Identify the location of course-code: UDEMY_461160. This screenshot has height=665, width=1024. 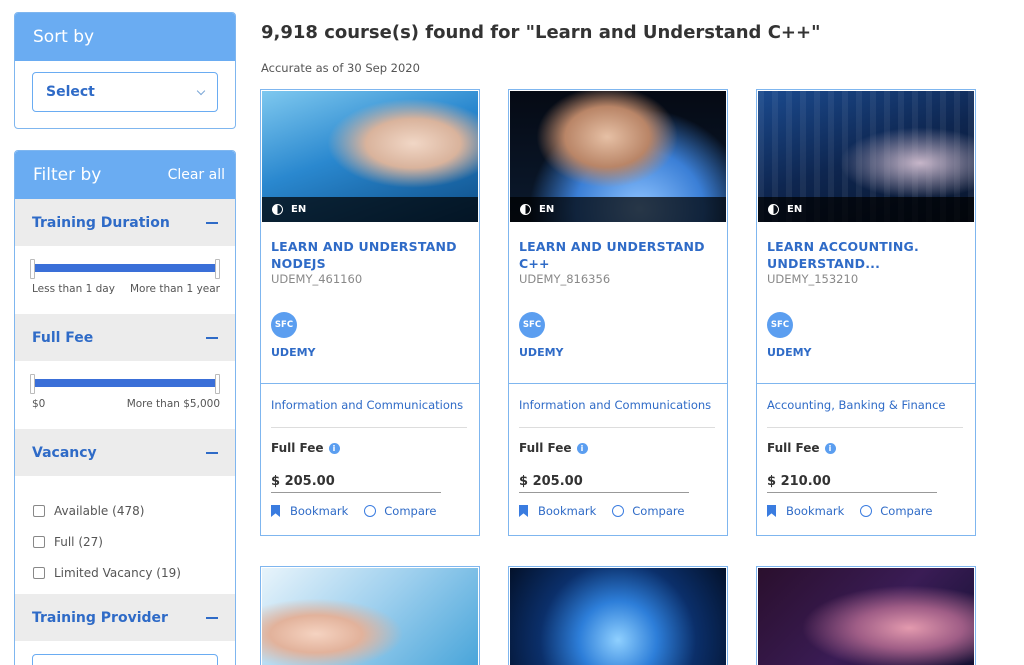
(317, 279).